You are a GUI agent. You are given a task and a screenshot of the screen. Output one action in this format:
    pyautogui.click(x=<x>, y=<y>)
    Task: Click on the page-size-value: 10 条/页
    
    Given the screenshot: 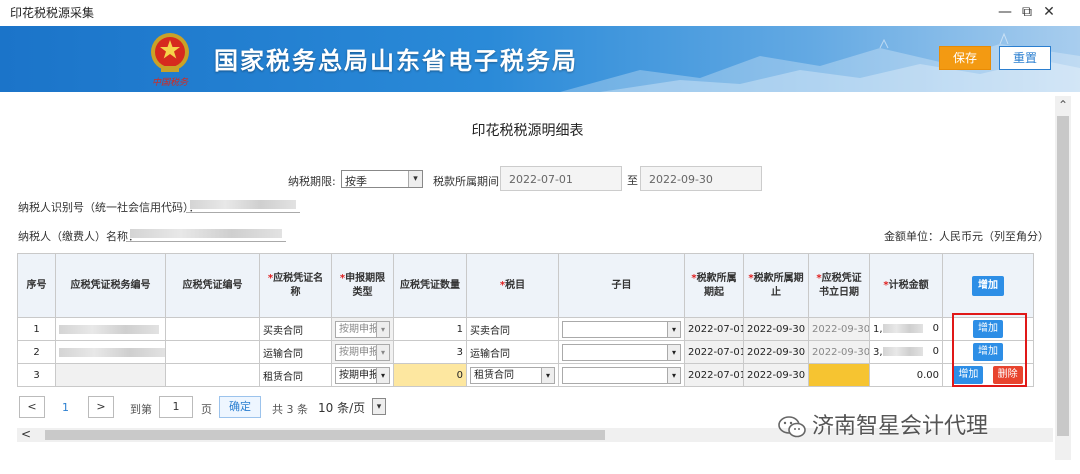 What is the action you would take?
    pyautogui.click(x=342, y=408)
    